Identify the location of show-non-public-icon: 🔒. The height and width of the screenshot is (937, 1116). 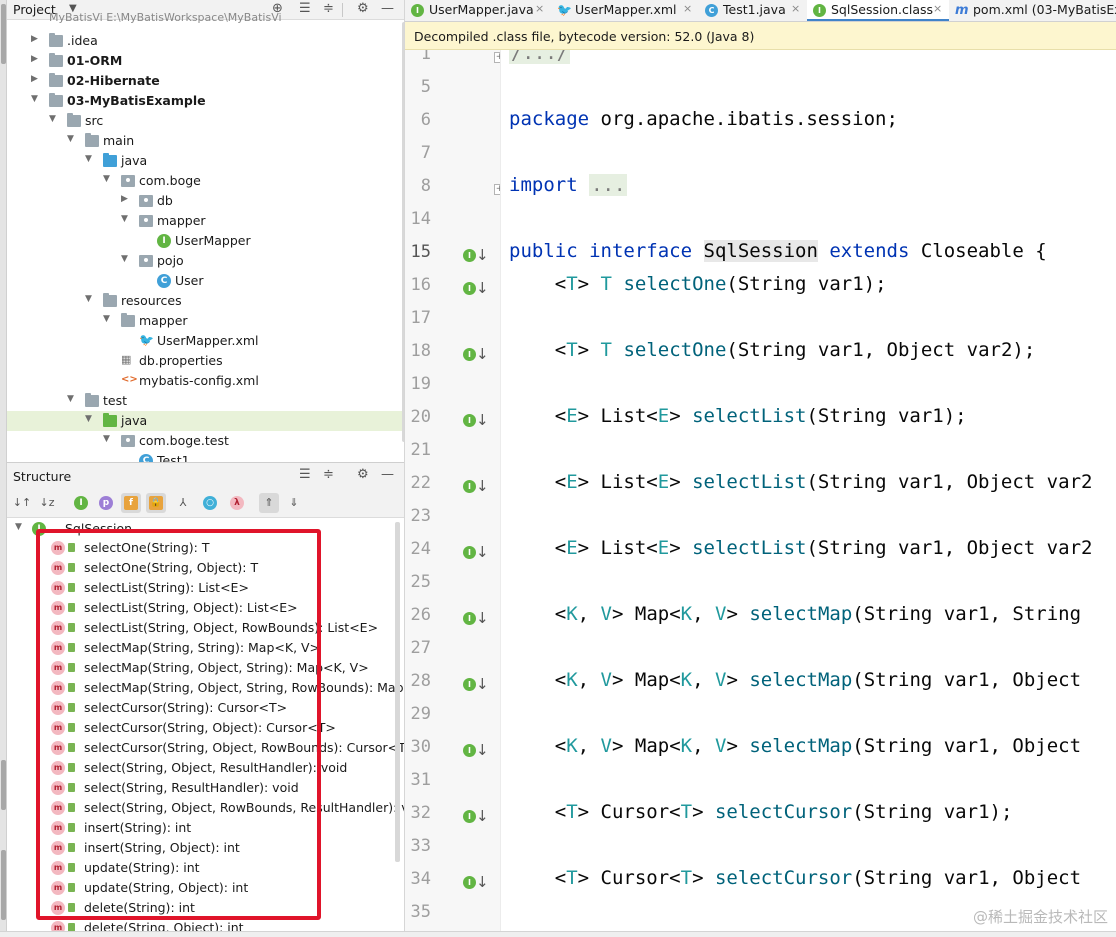
(156, 503).